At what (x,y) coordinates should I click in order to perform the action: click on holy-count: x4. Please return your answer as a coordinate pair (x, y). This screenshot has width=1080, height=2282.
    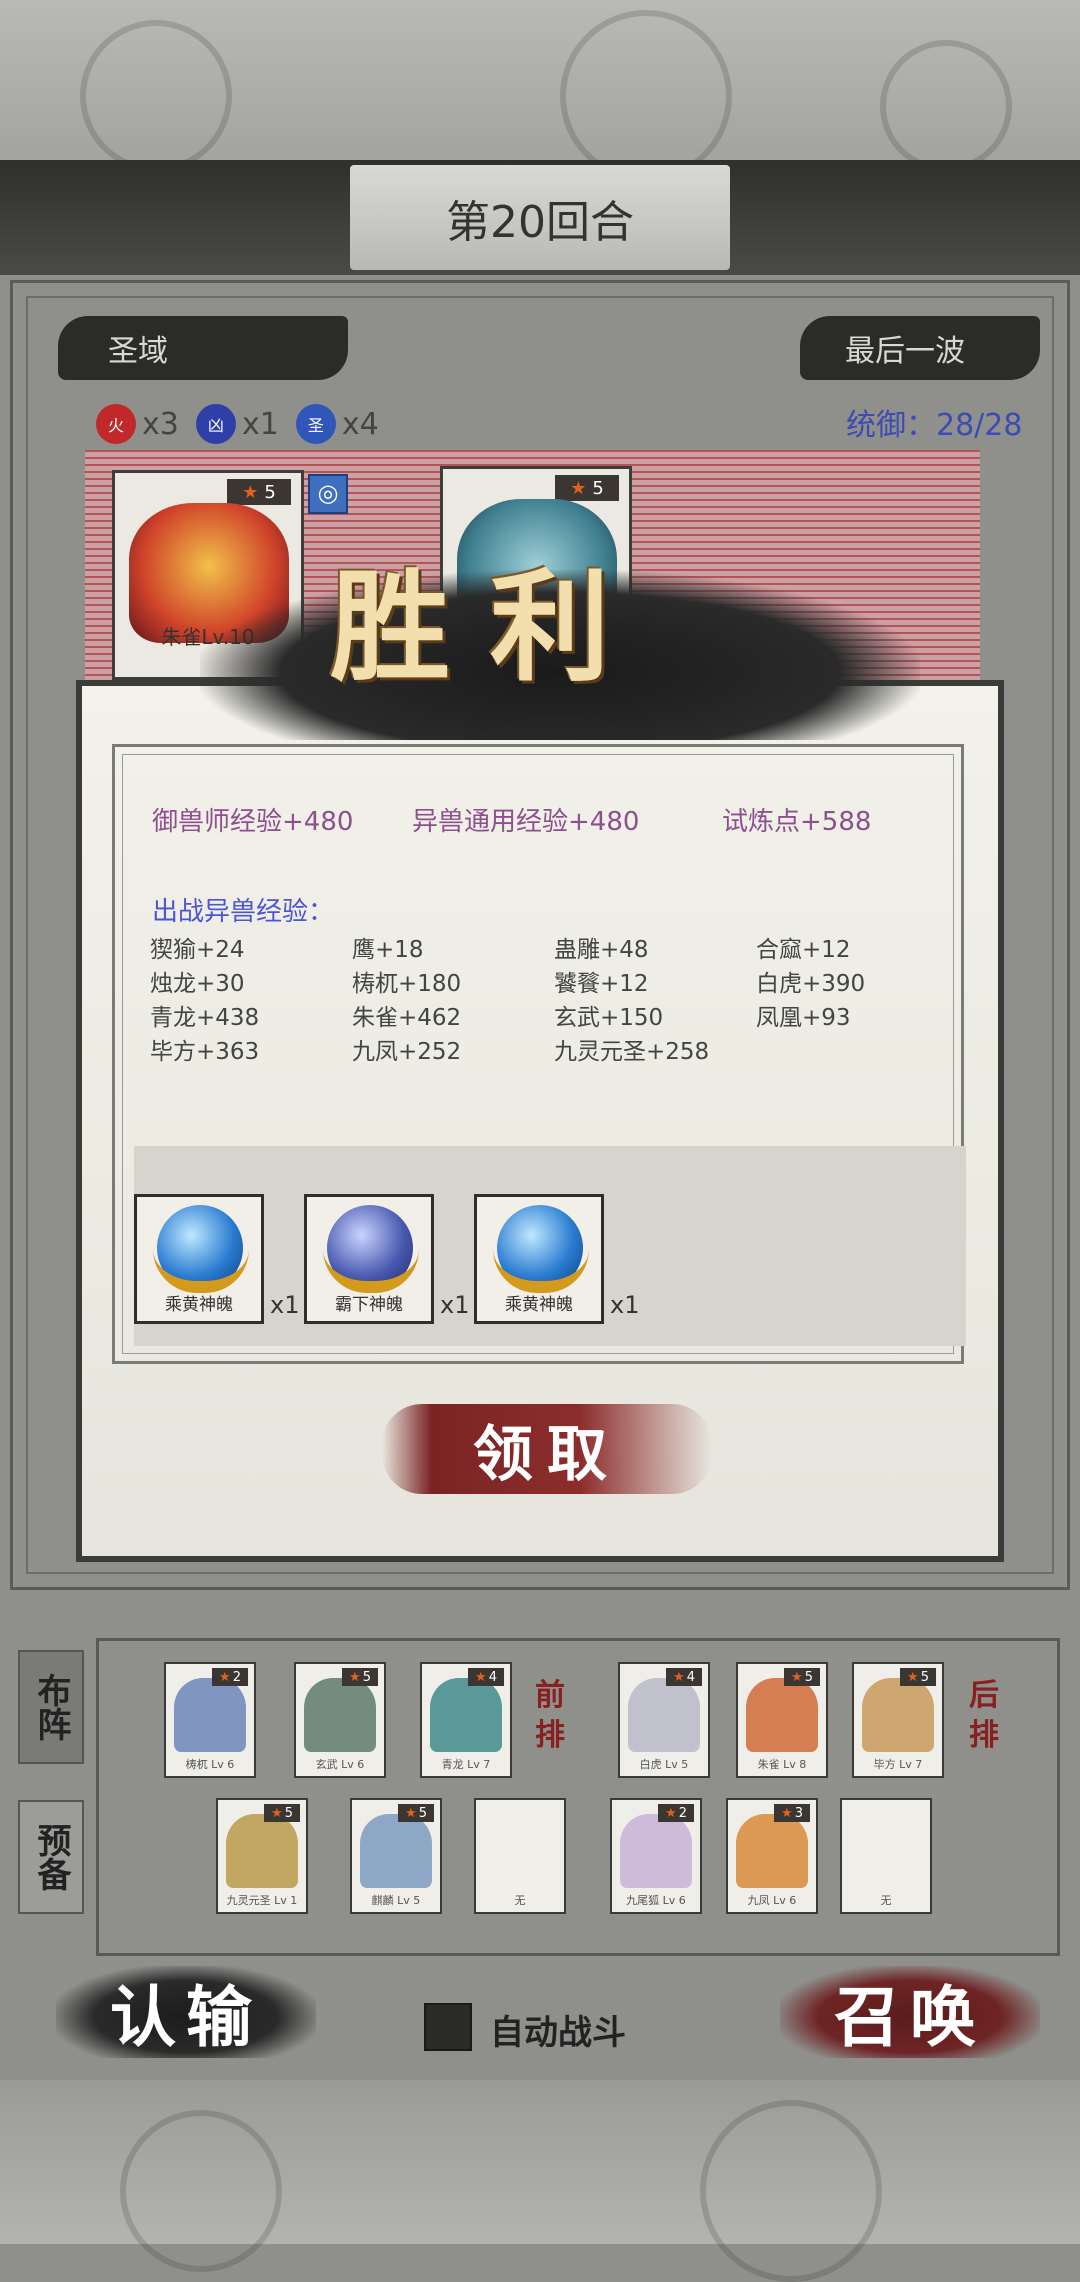
    Looking at the image, I should click on (360, 424).